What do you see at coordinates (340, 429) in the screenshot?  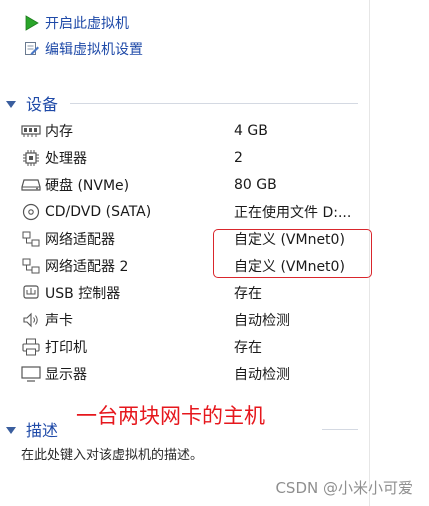 I see `description-section-divider` at bounding box center [340, 429].